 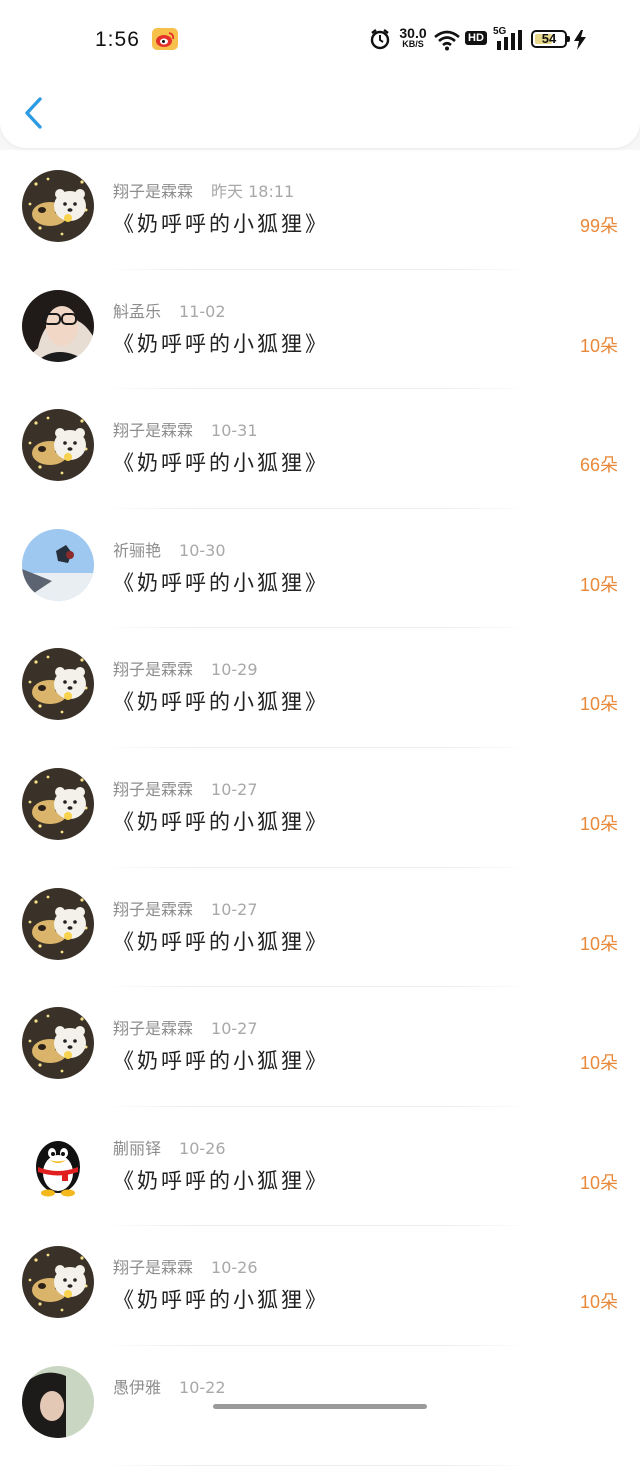 I want to click on send-date: 昨天 18:11, so click(x=253, y=191).